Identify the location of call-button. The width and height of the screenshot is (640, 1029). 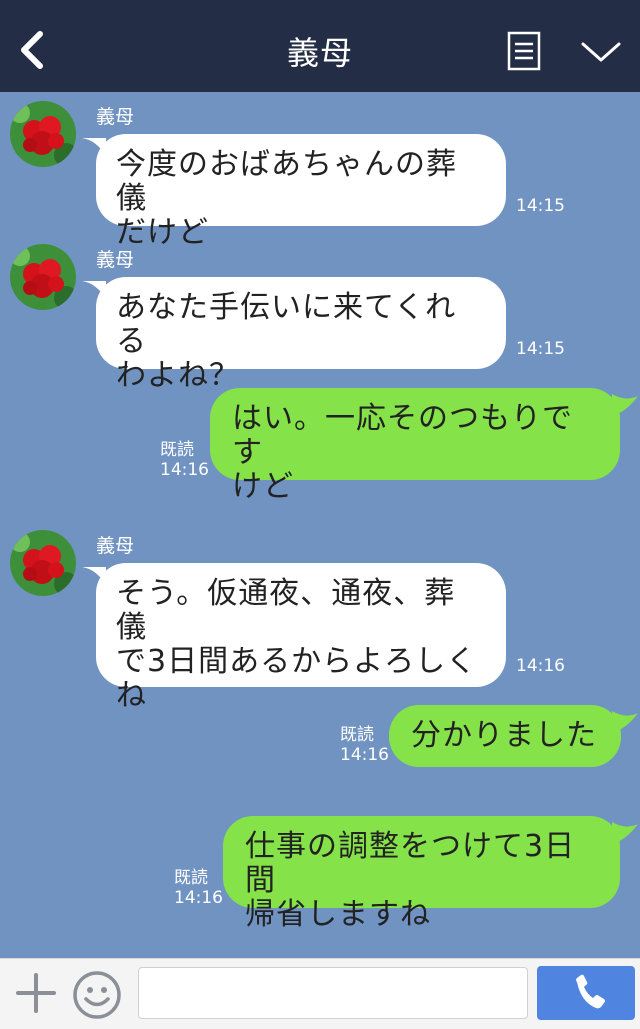
(586, 993).